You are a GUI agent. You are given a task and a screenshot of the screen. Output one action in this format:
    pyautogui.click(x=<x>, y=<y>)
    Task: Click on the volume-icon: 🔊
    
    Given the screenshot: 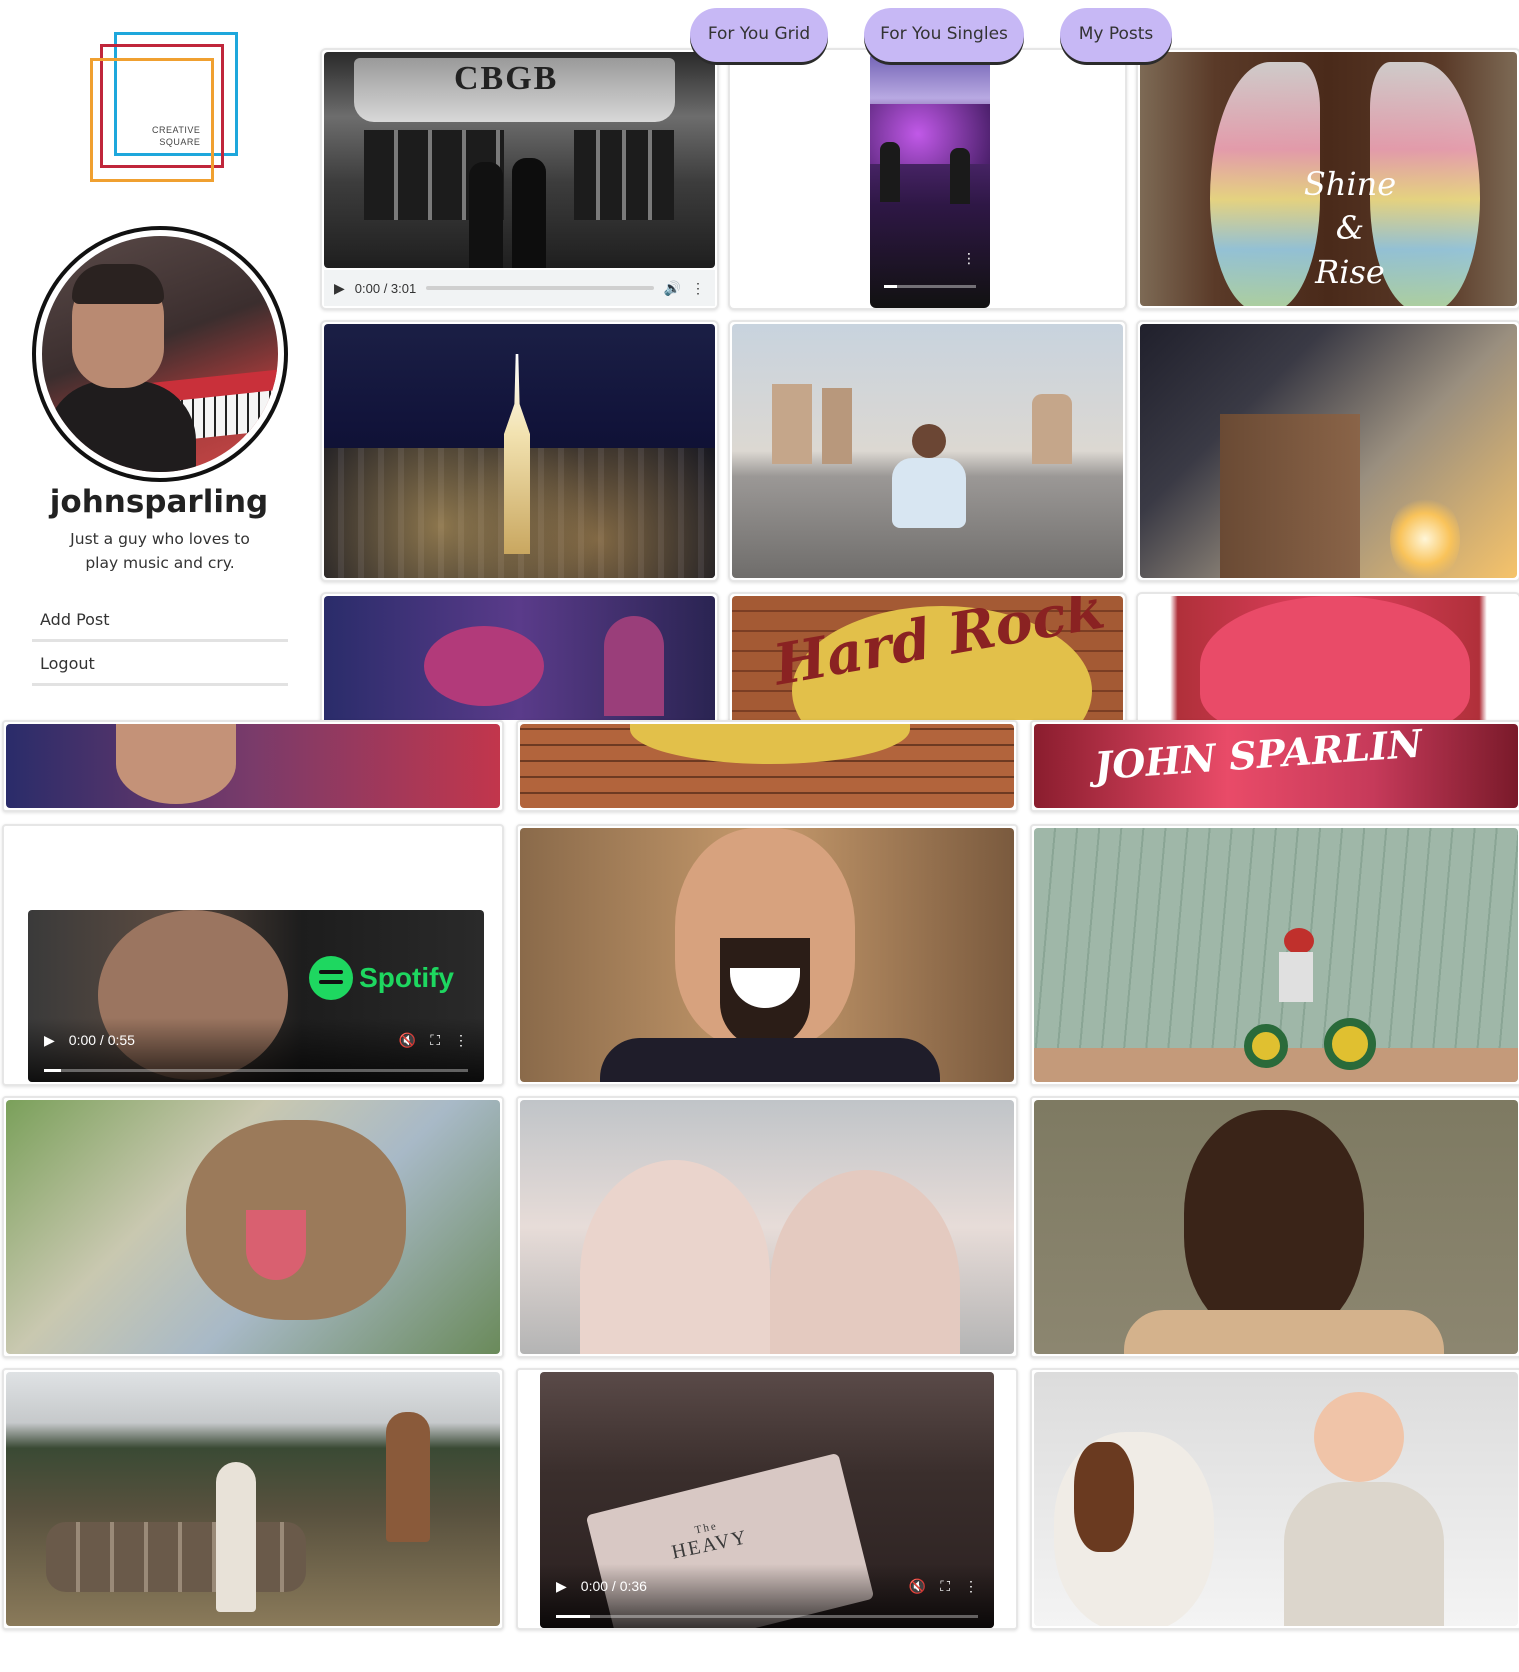 What is the action you would take?
    pyautogui.click(x=672, y=288)
    